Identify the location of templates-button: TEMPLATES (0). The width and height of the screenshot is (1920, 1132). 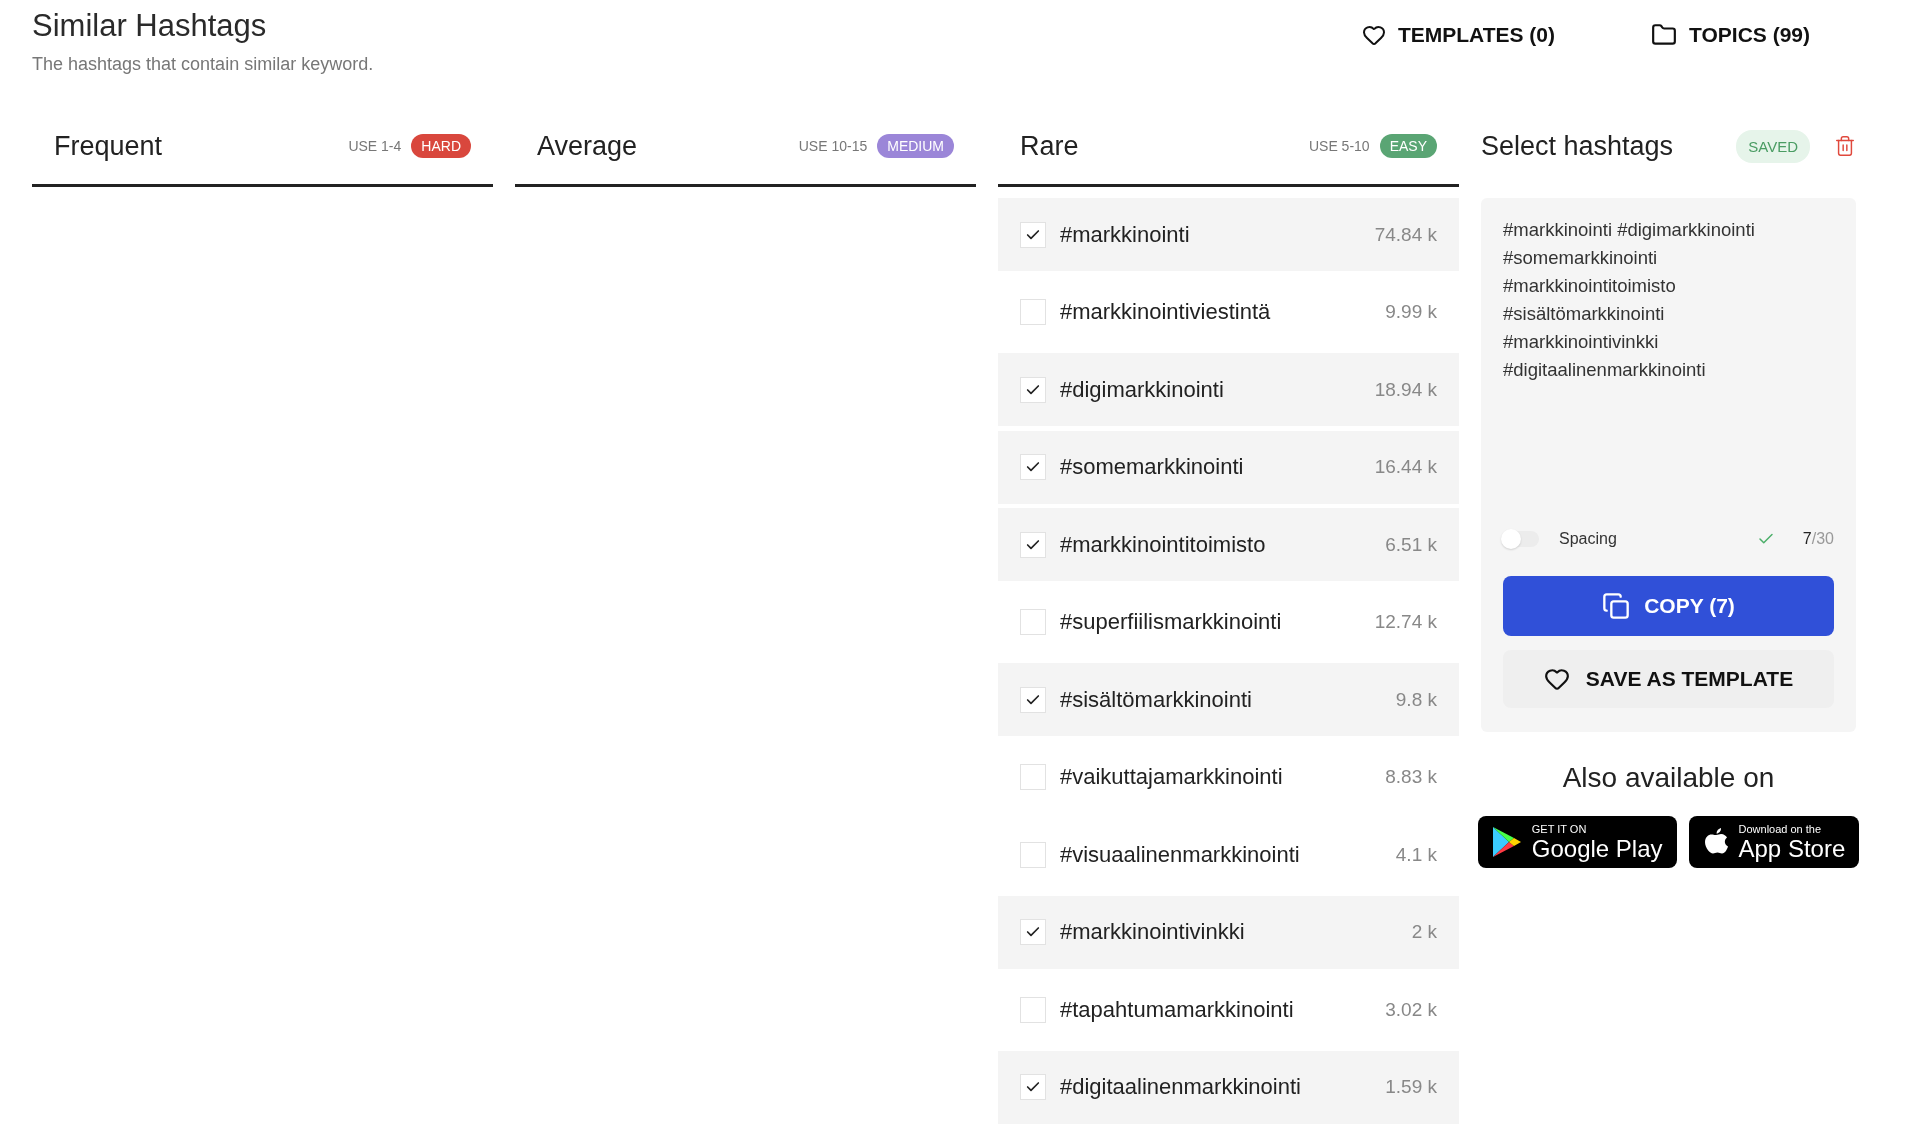
(1458, 35).